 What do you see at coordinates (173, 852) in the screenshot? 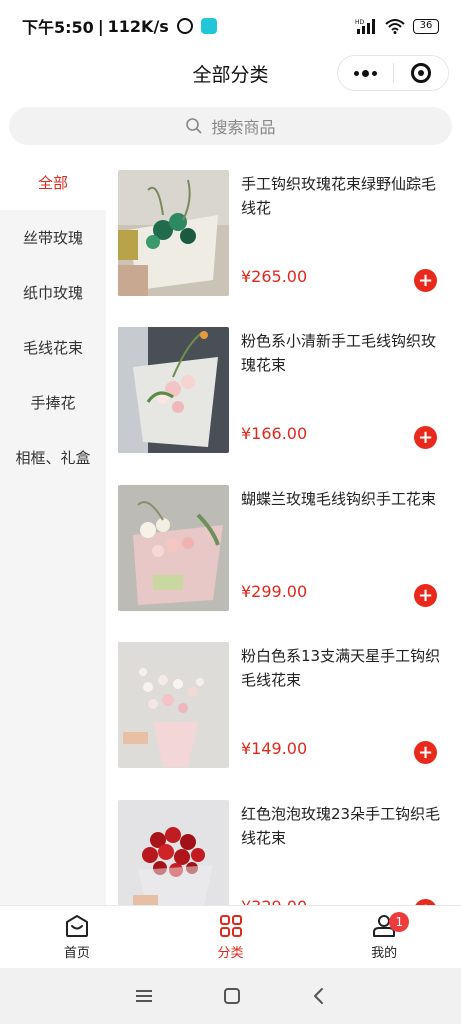
I see `product-image-red-rose-bouquet` at bounding box center [173, 852].